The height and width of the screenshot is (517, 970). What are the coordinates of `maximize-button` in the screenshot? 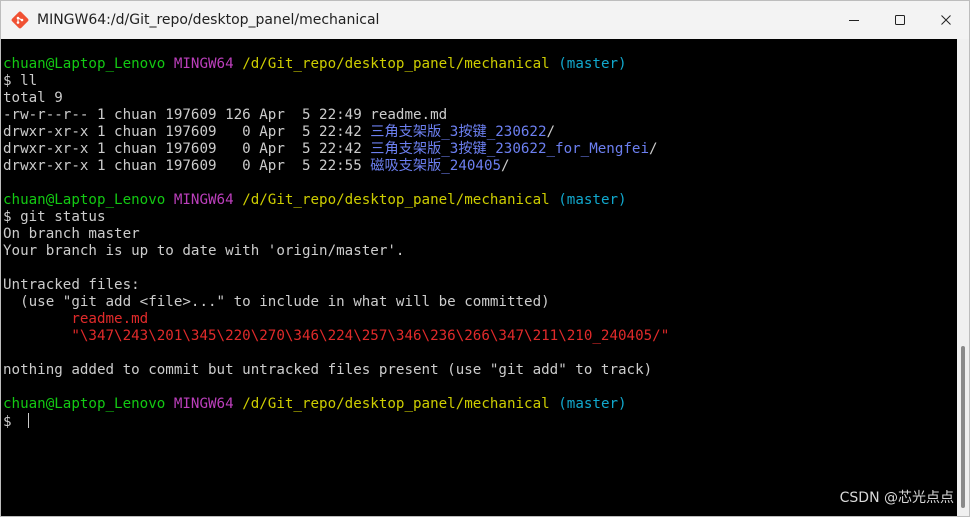 It's located at (900, 20).